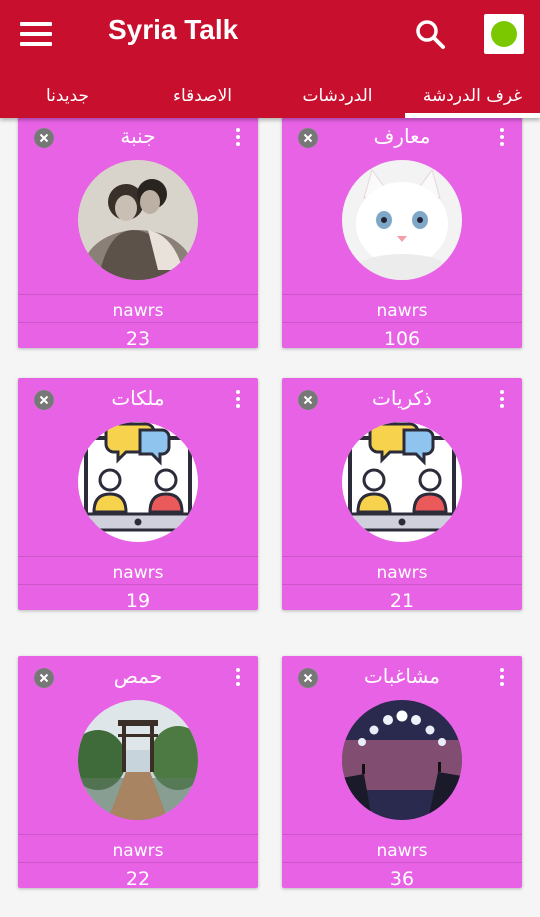  Describe the element at coordinates (402, 601) in the screenshot. I see `room-member-count: 21` at that location.